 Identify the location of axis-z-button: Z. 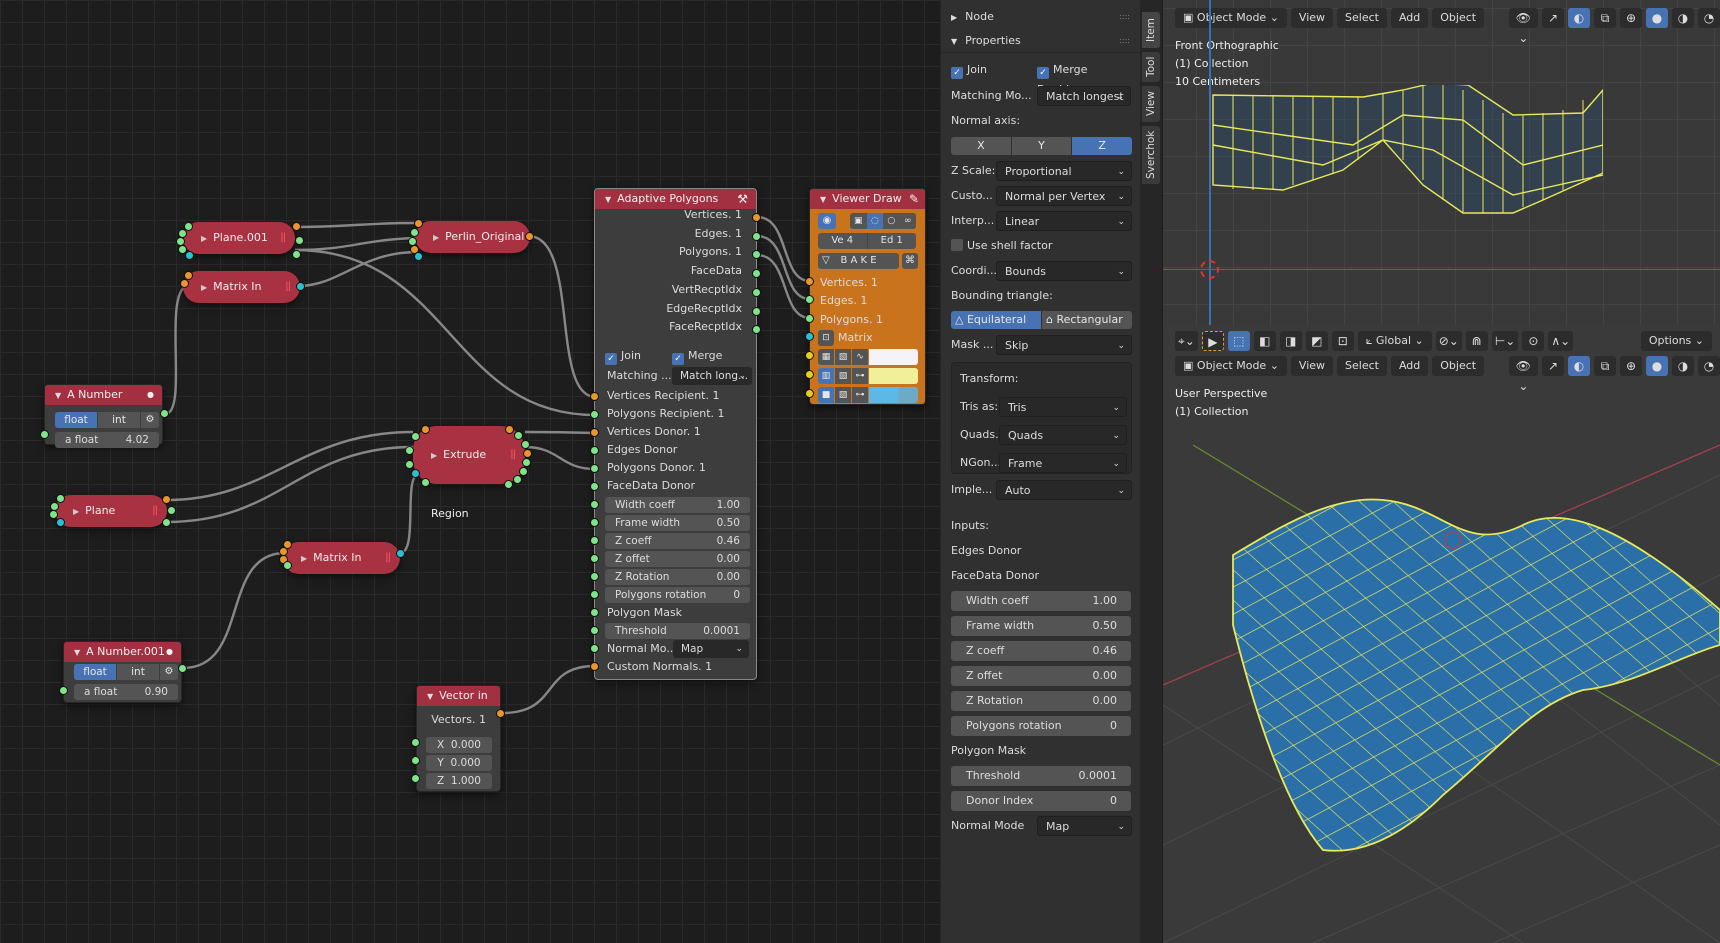
(1102, 146).